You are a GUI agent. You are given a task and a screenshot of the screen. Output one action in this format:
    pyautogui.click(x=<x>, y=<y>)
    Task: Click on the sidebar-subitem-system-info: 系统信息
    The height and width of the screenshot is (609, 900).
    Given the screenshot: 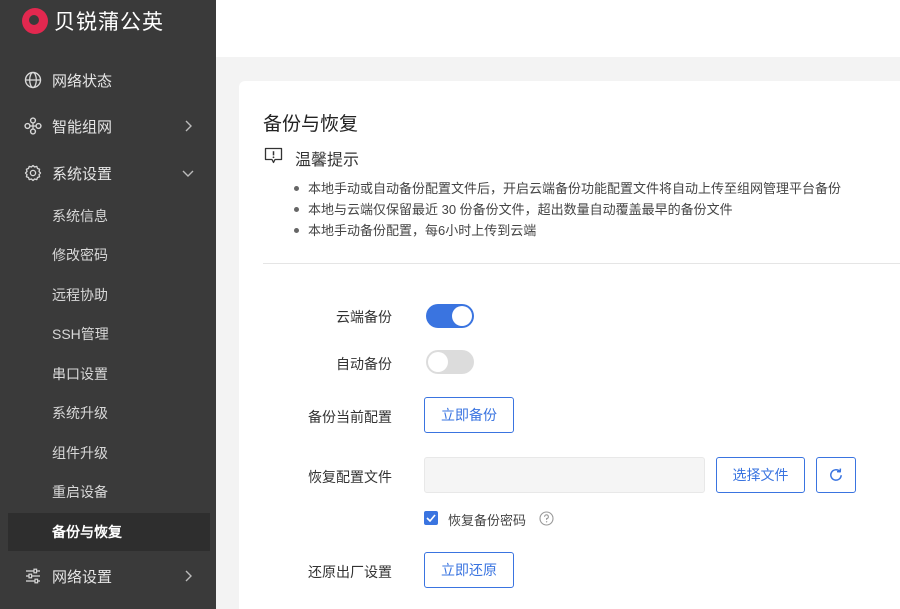 What is the action you would take?
    pyautogui.click(x=109, y=216)
    